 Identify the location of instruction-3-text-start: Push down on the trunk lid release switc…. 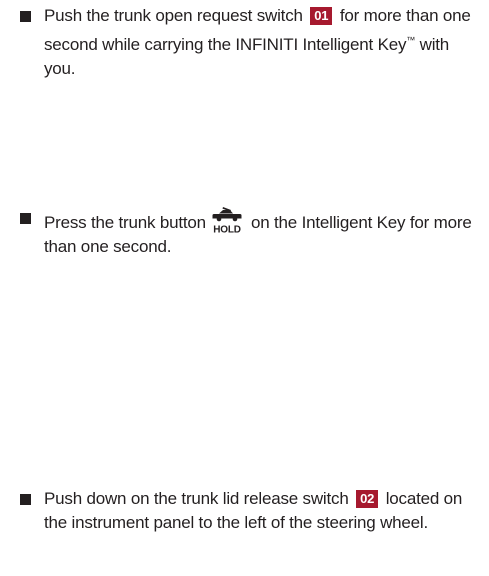
(199, 498).